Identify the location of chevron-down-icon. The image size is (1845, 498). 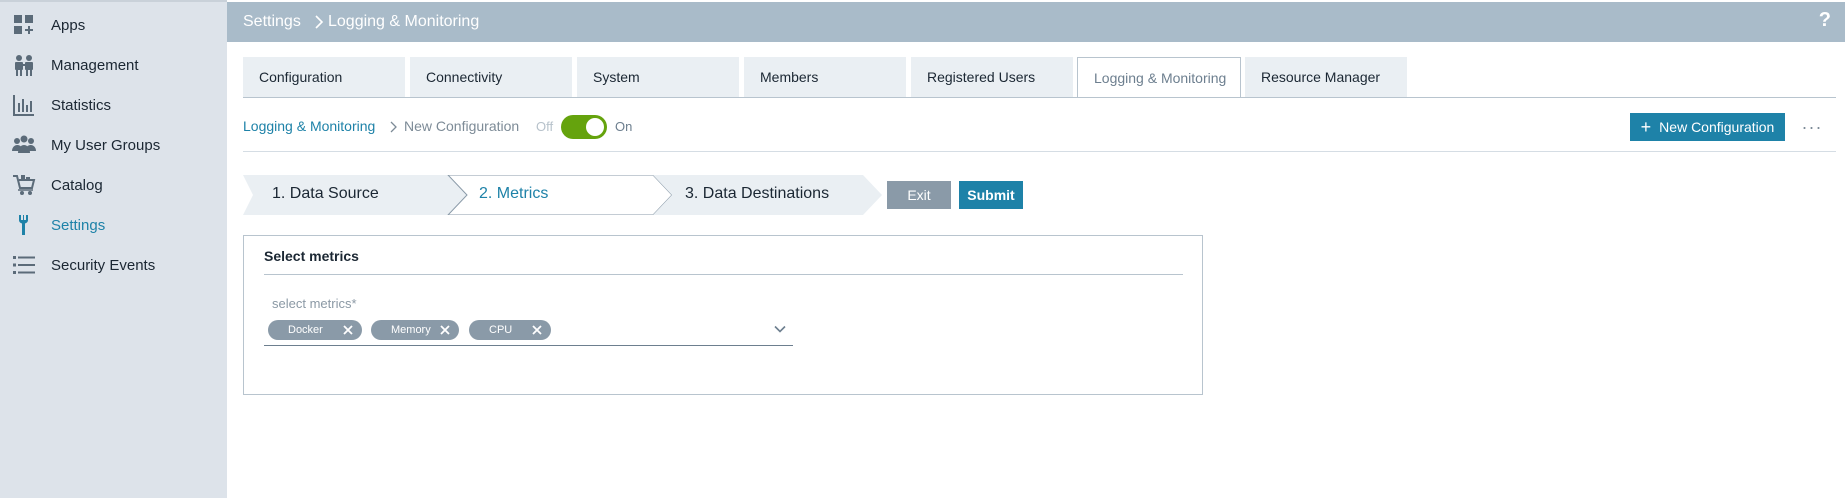
(780, 329).